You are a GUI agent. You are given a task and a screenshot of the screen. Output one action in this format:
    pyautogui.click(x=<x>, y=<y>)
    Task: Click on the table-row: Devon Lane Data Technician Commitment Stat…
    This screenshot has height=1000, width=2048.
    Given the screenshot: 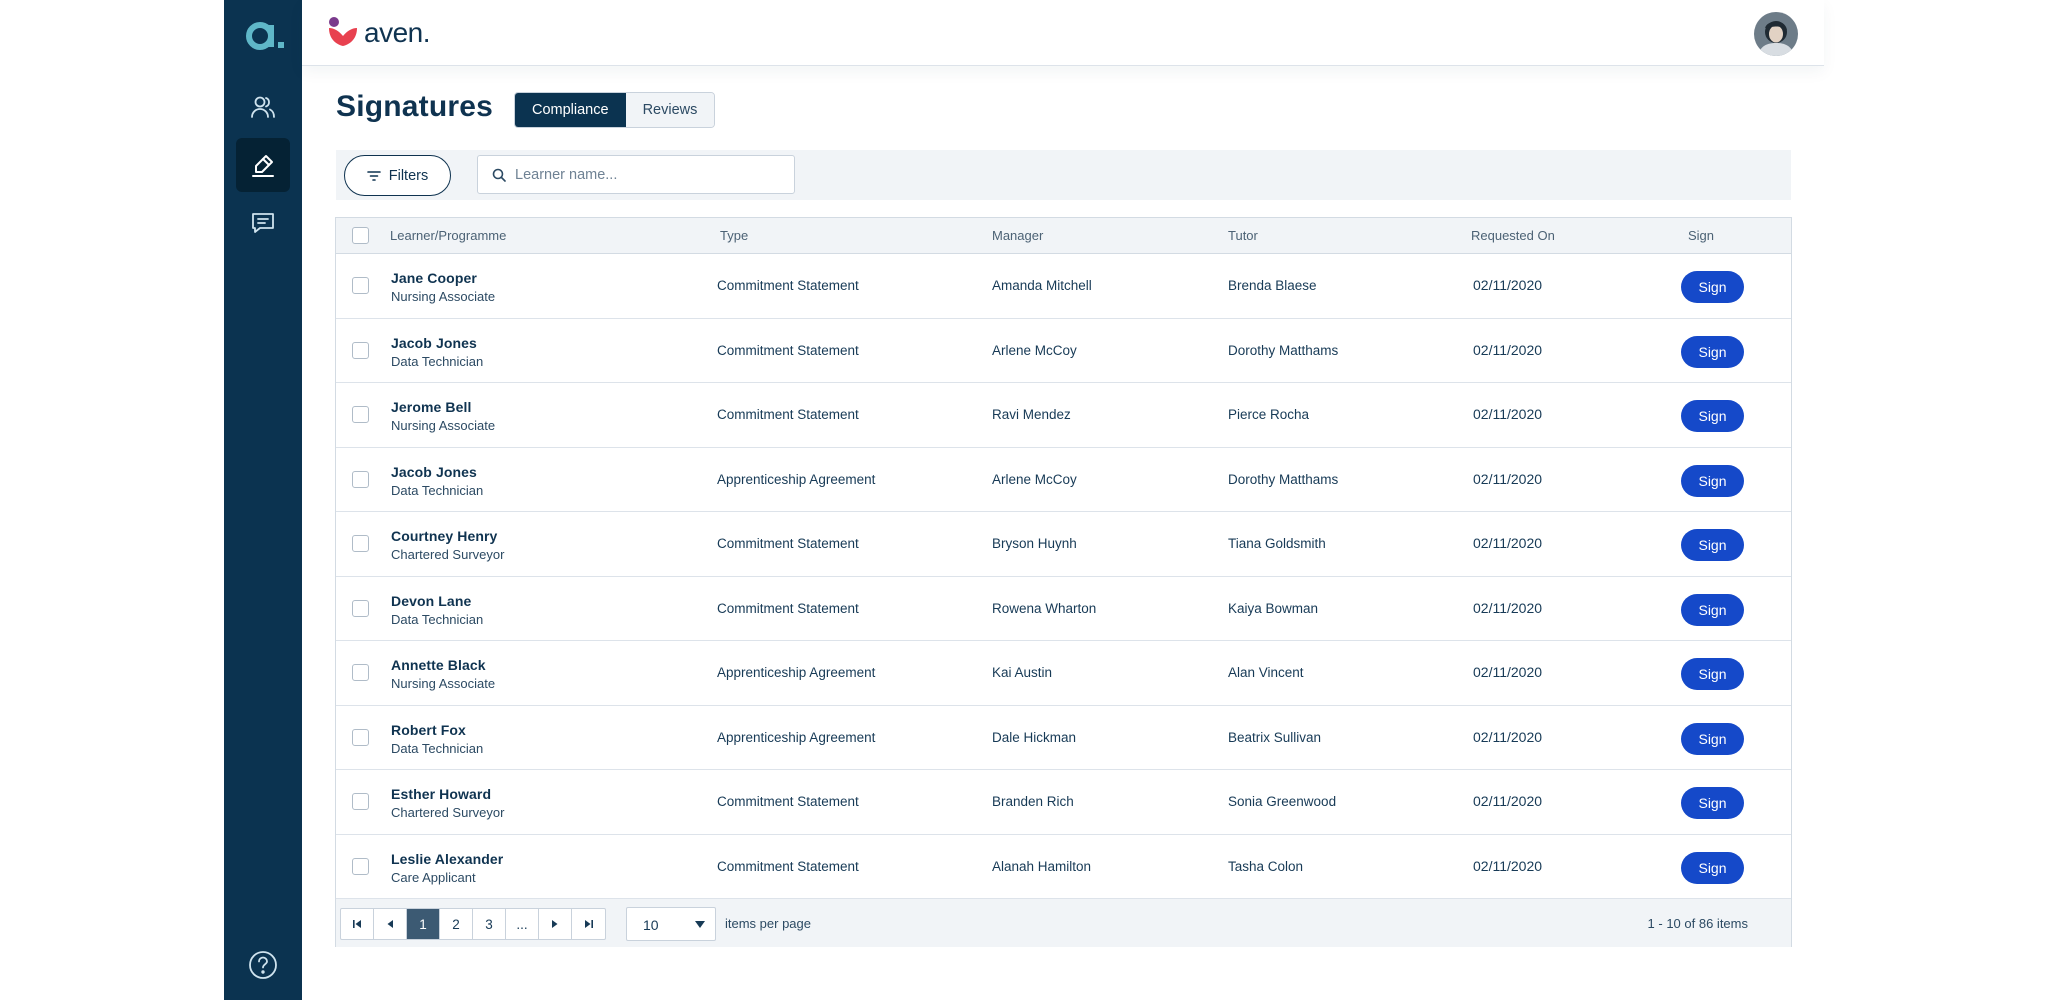 What is the action you would take?
    pyautogui.click(x=1063, y=608)
    